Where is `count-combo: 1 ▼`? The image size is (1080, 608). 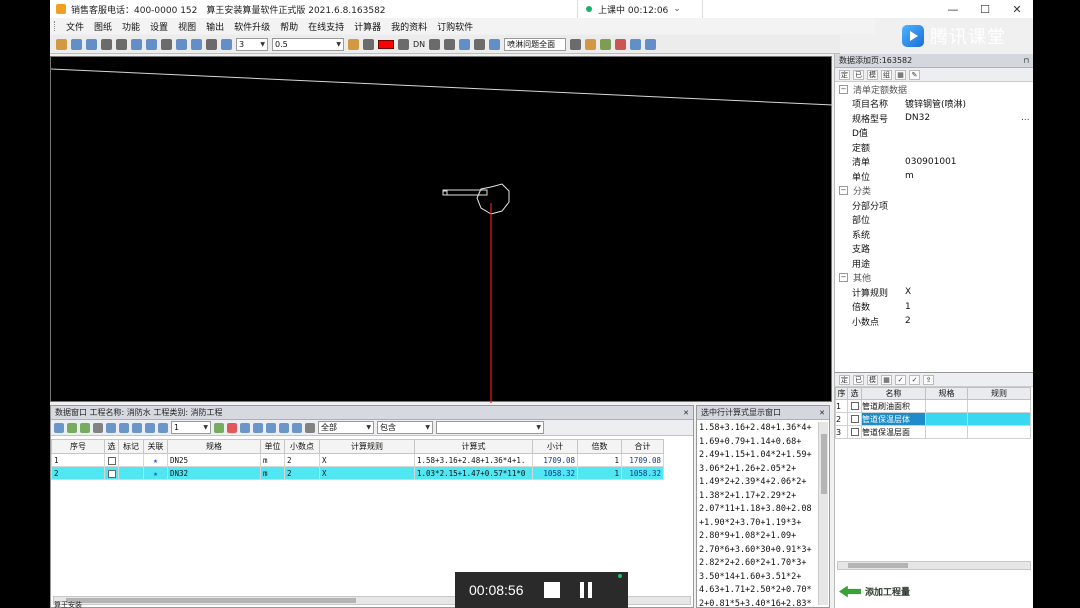 count-combo: 1 ▼ is located at coordinates (191, 427).